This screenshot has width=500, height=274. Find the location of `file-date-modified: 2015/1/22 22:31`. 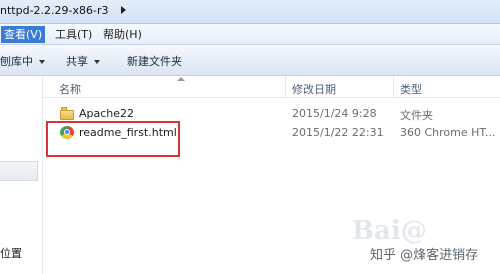

file-date-modified: 2015/1/22 22:31 is located at coordinates (338, 132).